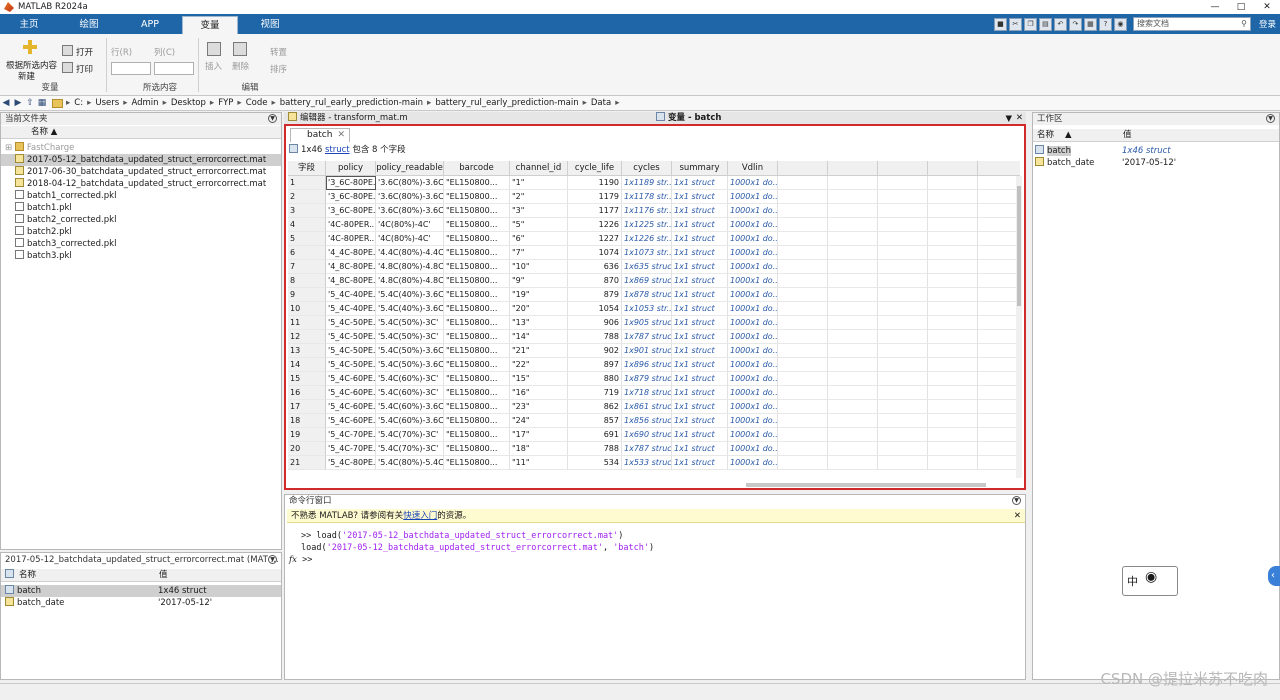  I want to click on sort-button: 排序, so click(278, 69).